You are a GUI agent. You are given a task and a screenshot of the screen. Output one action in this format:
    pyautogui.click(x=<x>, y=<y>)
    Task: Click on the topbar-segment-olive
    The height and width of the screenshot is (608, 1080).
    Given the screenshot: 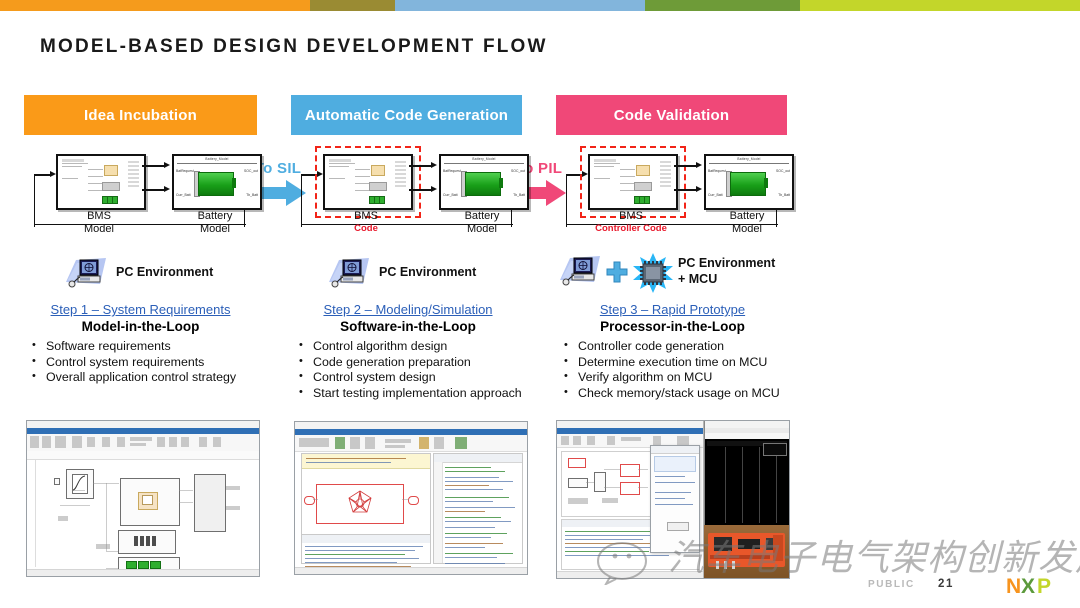 What is the action you would take?
    pyautogui.click(x=352, y=5)
    